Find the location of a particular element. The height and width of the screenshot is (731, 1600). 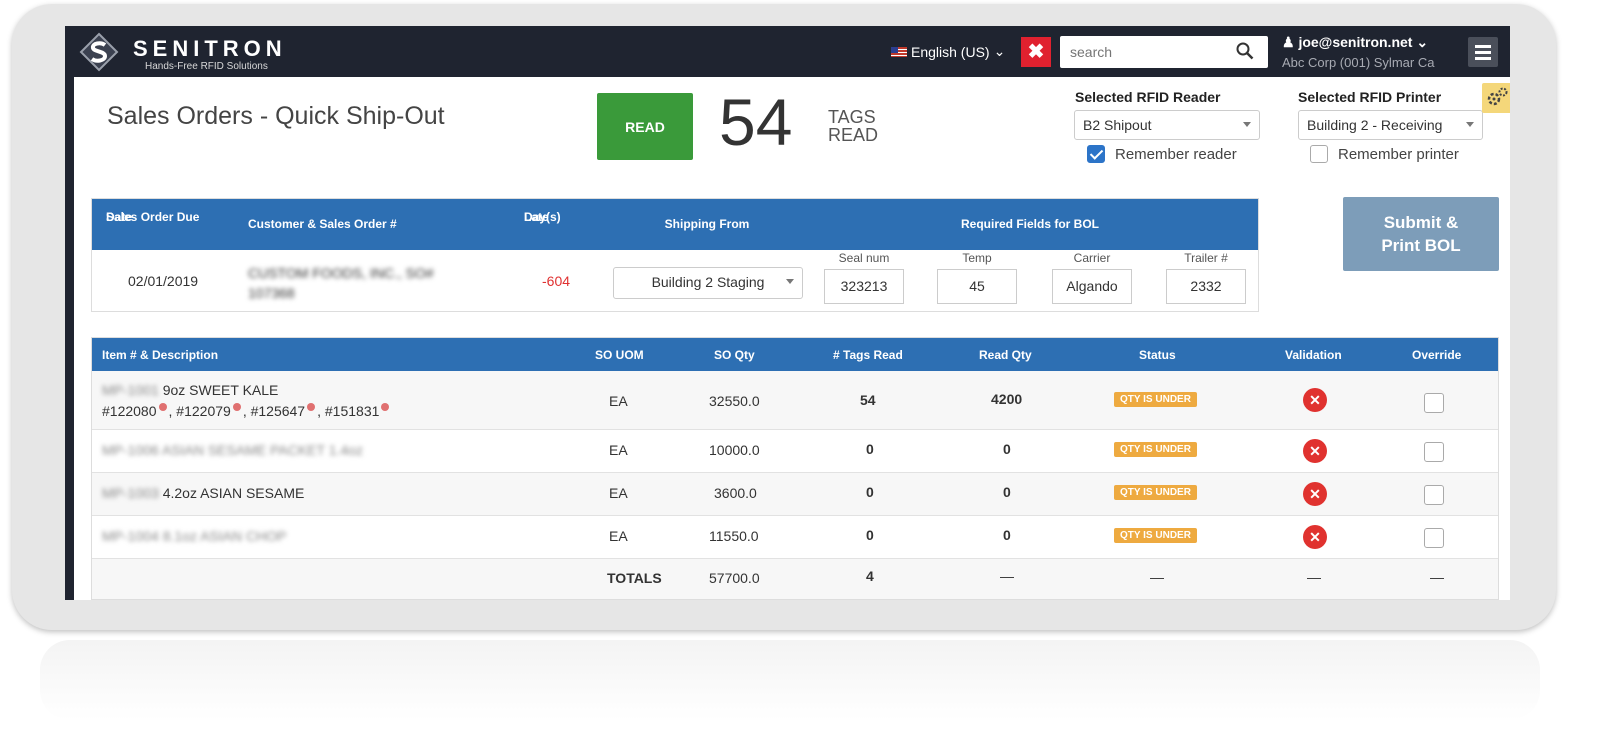

remember-printer-checkbox is located at coordinates (1319, 154).